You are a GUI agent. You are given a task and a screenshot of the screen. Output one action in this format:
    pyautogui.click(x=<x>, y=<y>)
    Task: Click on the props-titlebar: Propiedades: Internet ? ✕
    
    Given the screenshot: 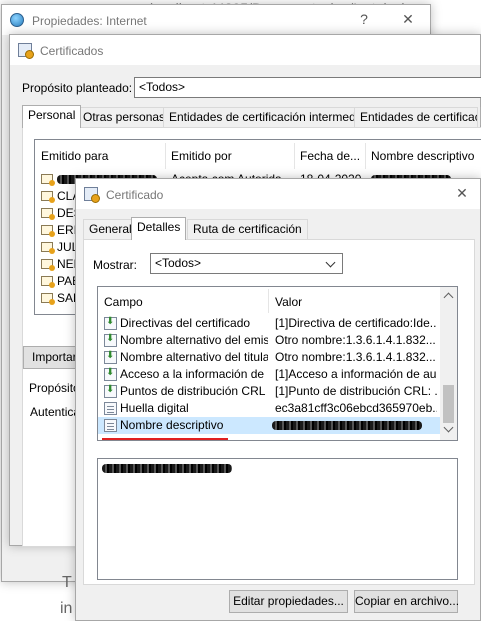 What is the action you would take?
    pyautogui.click(x=216, y=20)
    